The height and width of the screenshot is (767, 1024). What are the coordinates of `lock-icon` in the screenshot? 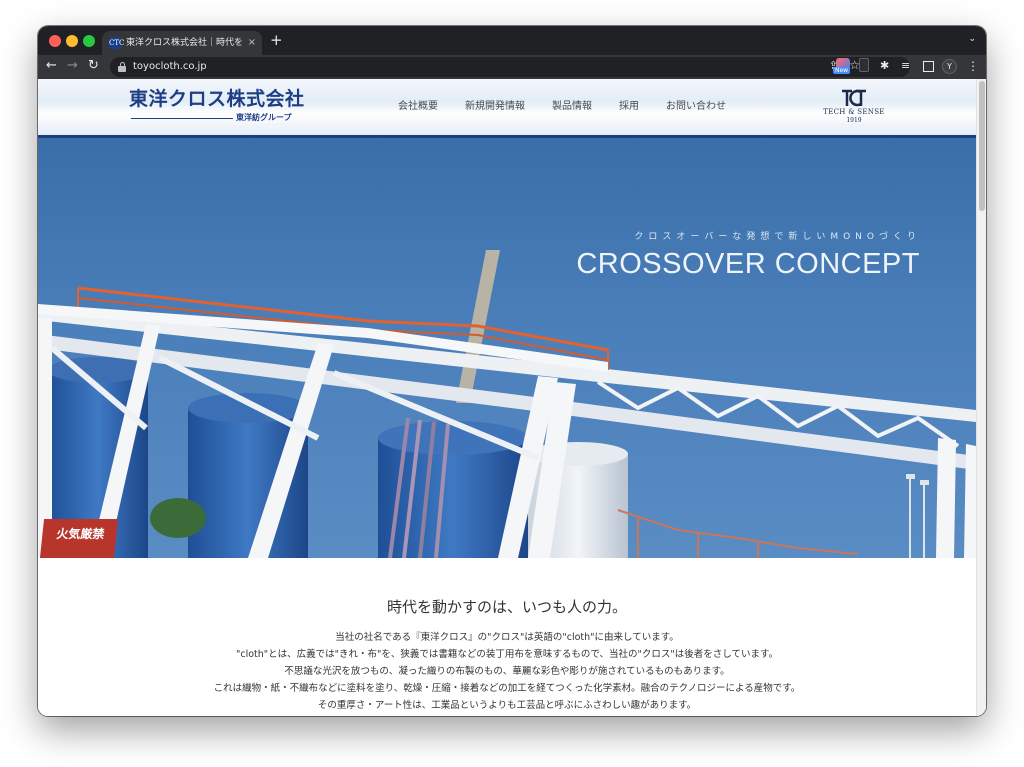 It's located at (122, 67).